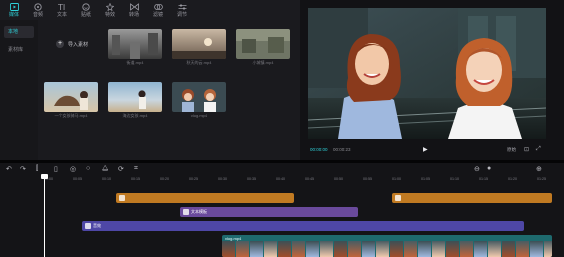 The height and width of the screenshot is (257, 564). Describe the element at coordinates (86, 6) in the screenshot. I see `sticker-icon` at that location.